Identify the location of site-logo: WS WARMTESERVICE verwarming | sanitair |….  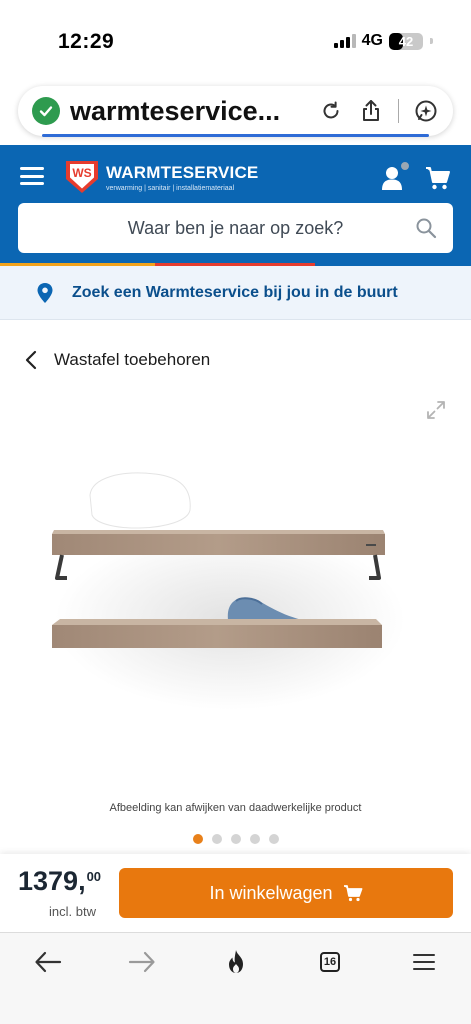
(161, 177).